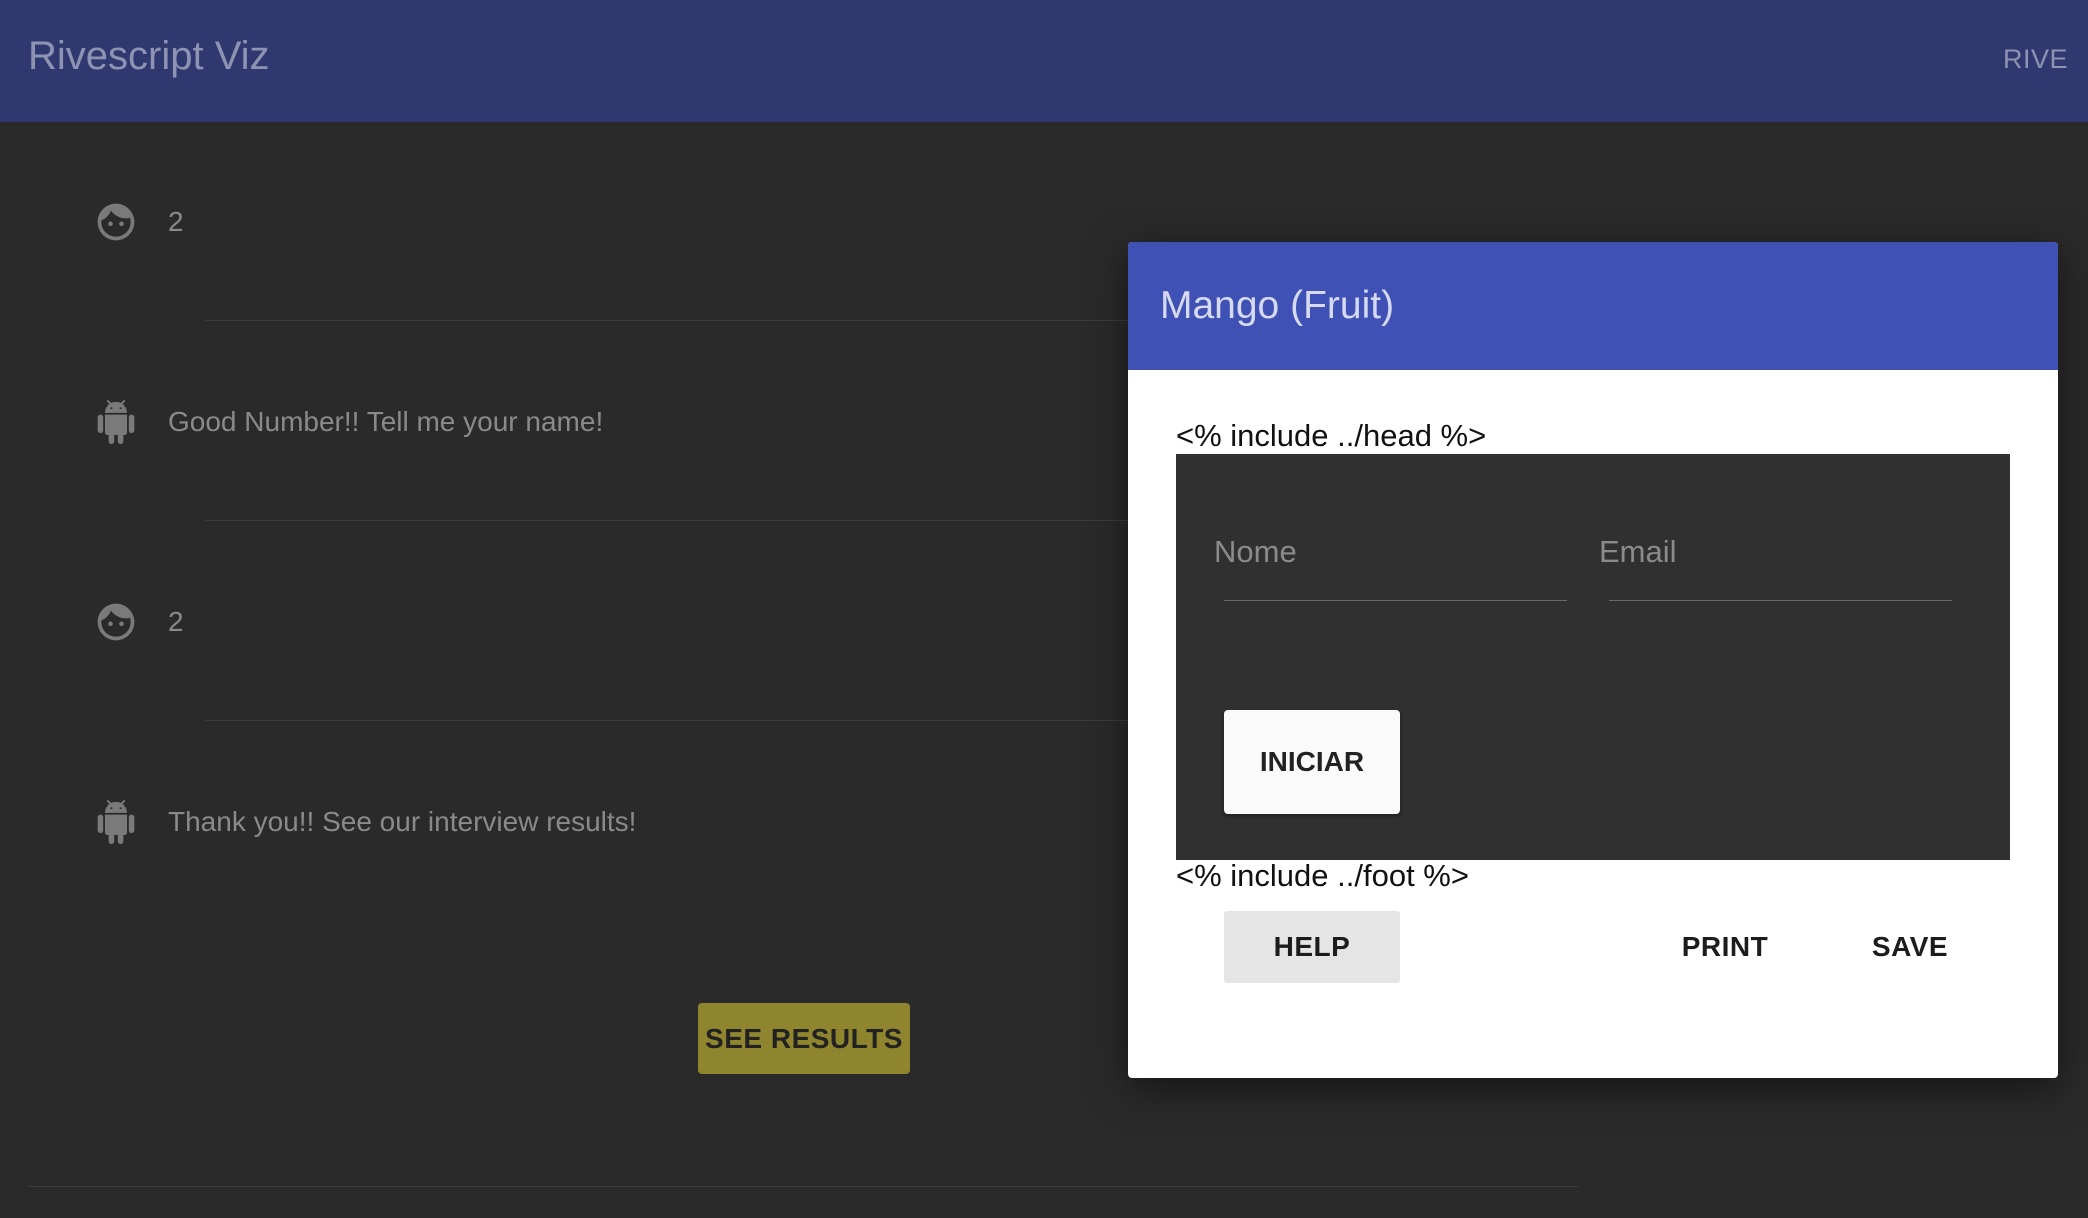  What do you see at coordinates (804, 1038) in the screenshot?
I see `see-results-button: SEE RESULTS` at bounding box center [804, 1038].